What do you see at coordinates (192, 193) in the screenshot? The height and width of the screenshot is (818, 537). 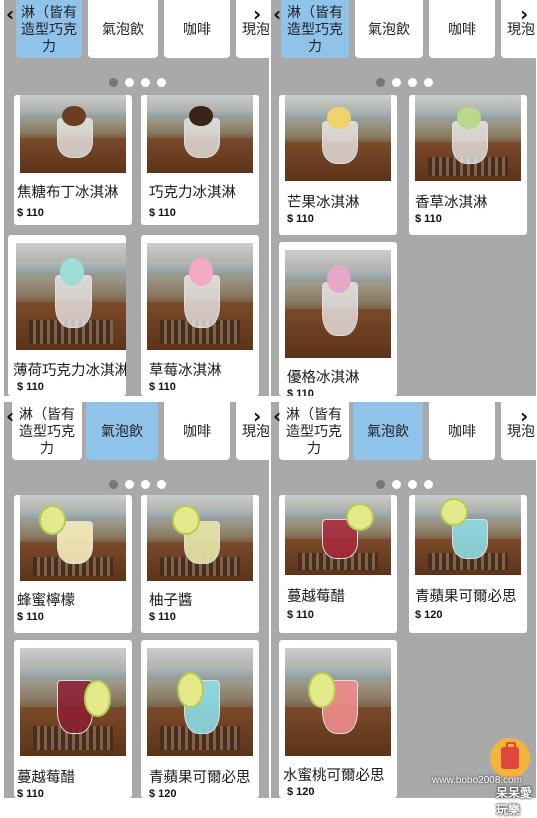 I see `item-name: 巧克力冰淇淋` at bounding box center [192, 193].